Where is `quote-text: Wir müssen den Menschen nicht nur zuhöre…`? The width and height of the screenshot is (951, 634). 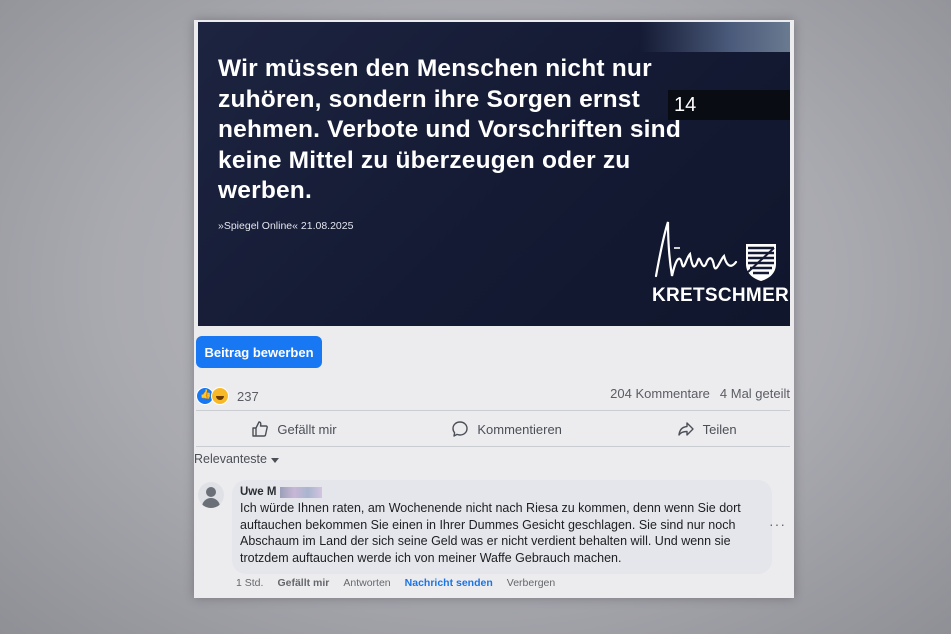
quote-text: Wir müssen den Menschen nicht nur zuhöre… is located at coordinates (449, 129).